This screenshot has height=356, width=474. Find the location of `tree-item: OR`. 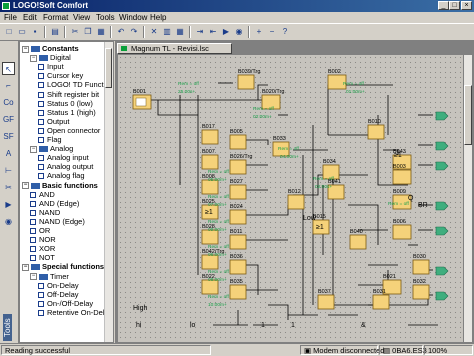

tree-item: OR is located at coordinates (40, 230).